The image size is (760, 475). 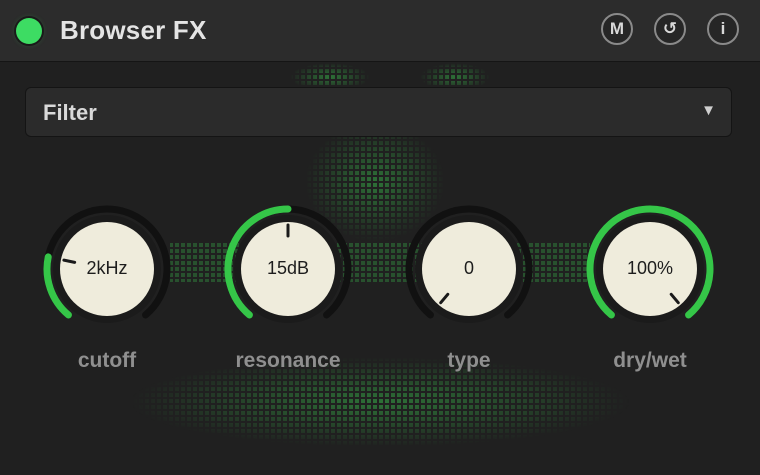 What do you see at coordinates (288, 264) in the screenshot?
I see `knob-resonance` at bounding box center [288, 264].